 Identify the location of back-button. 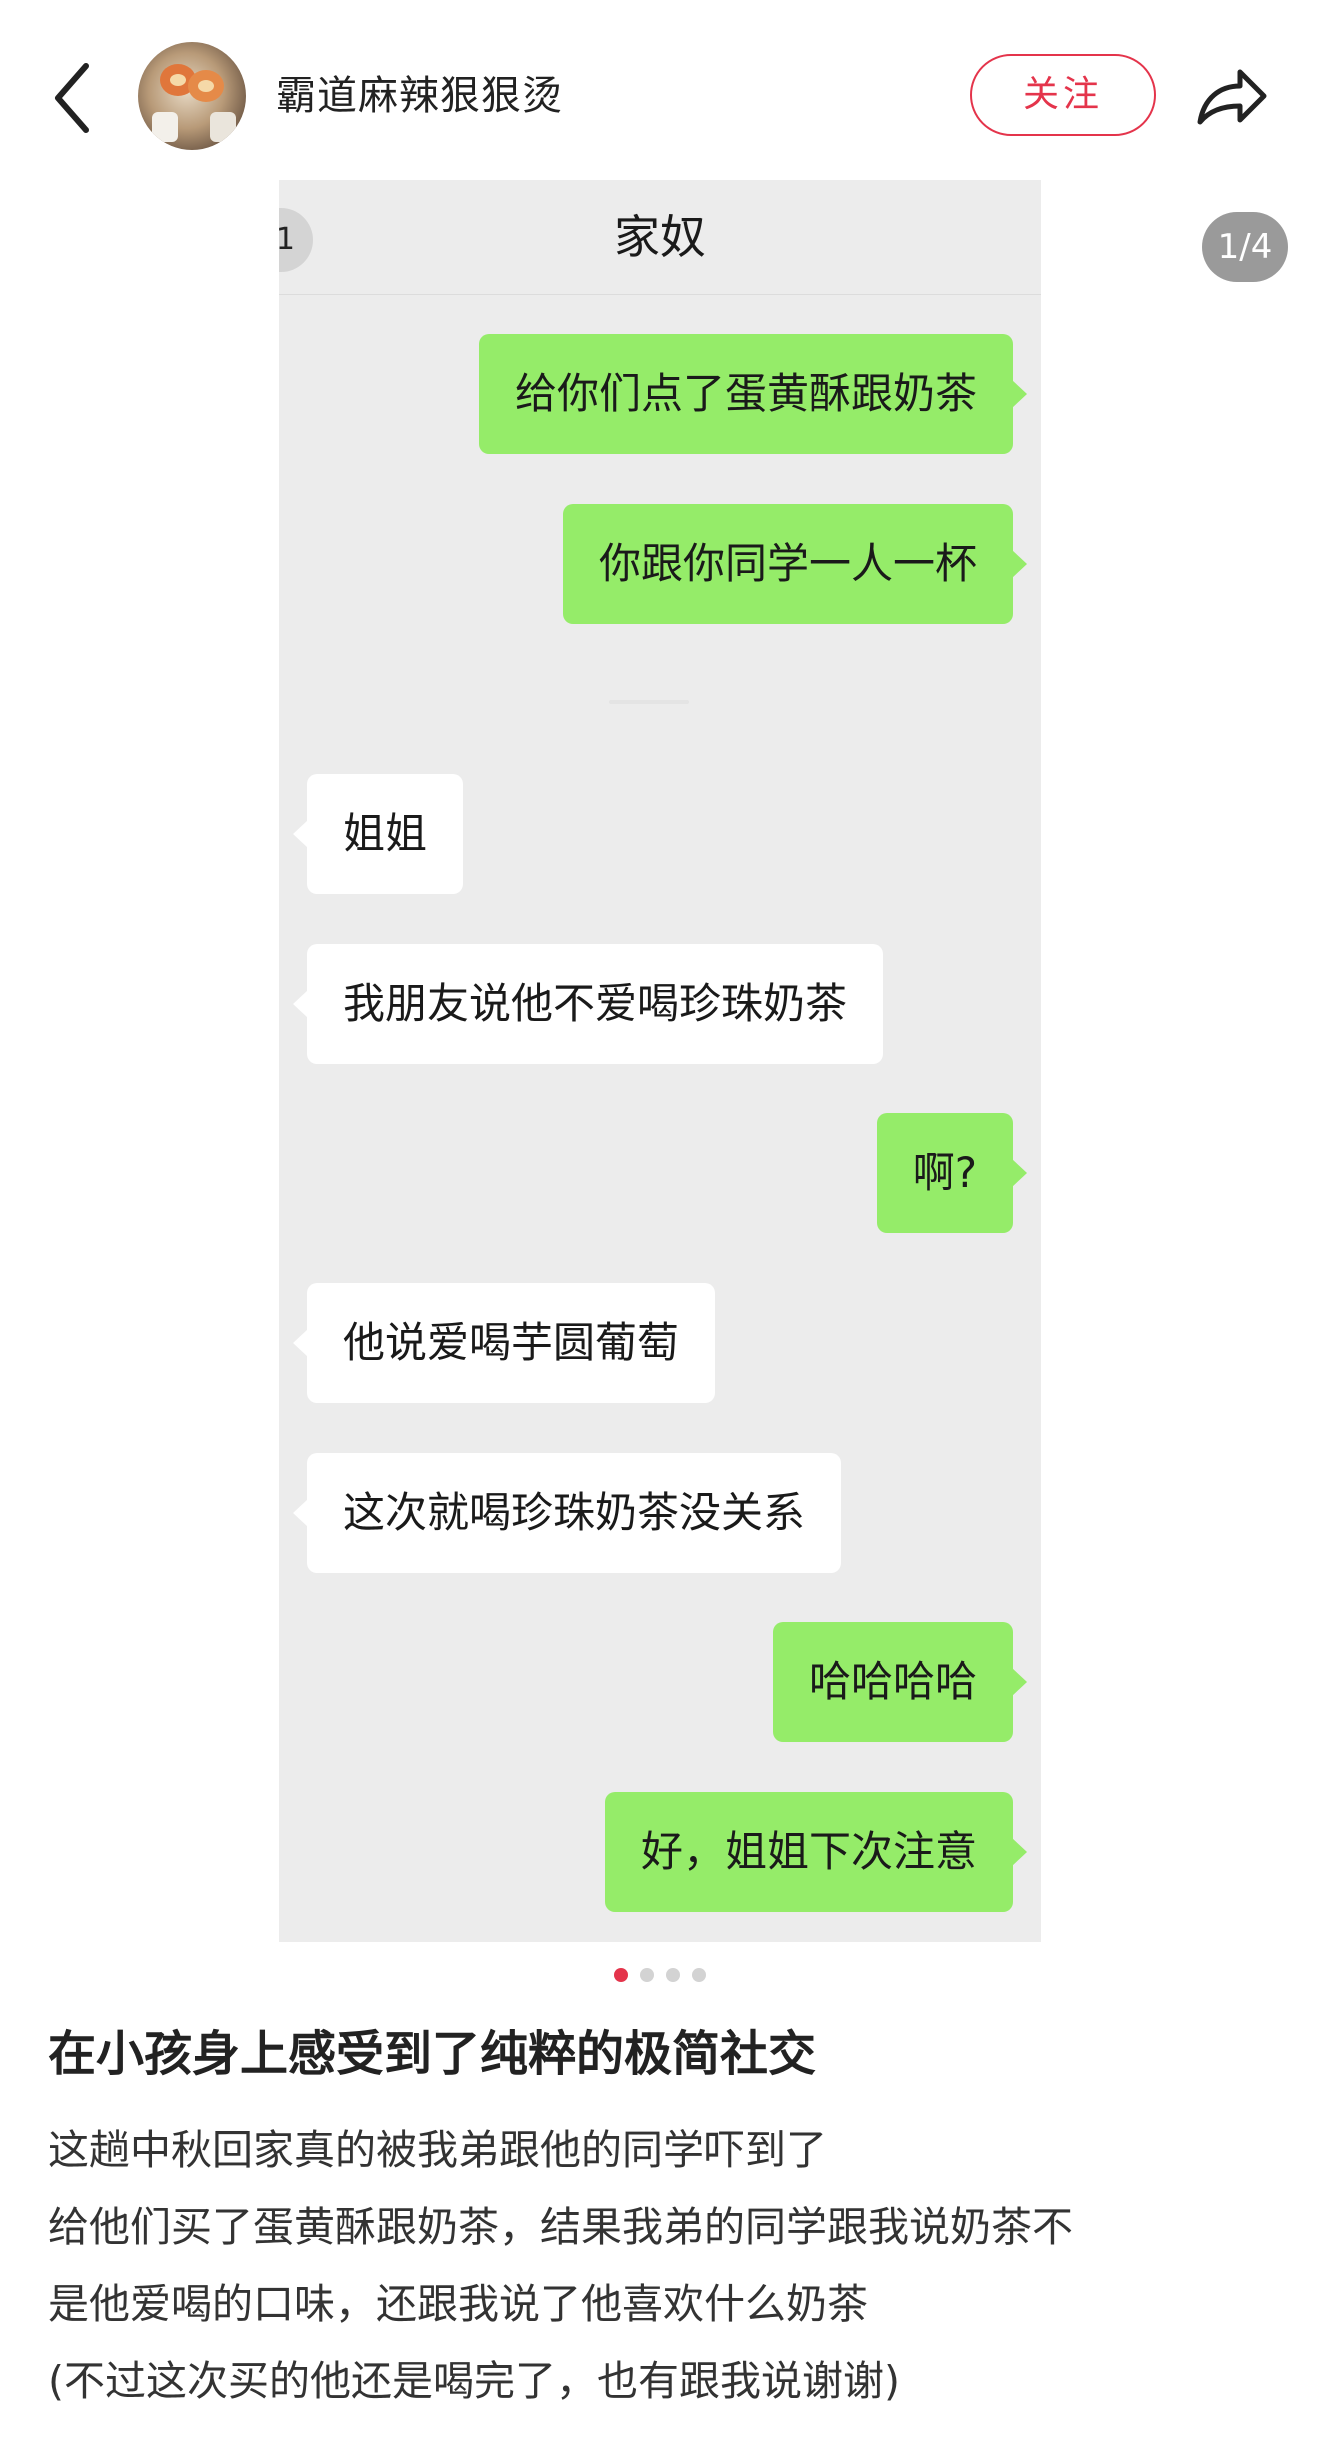
(74, 98).